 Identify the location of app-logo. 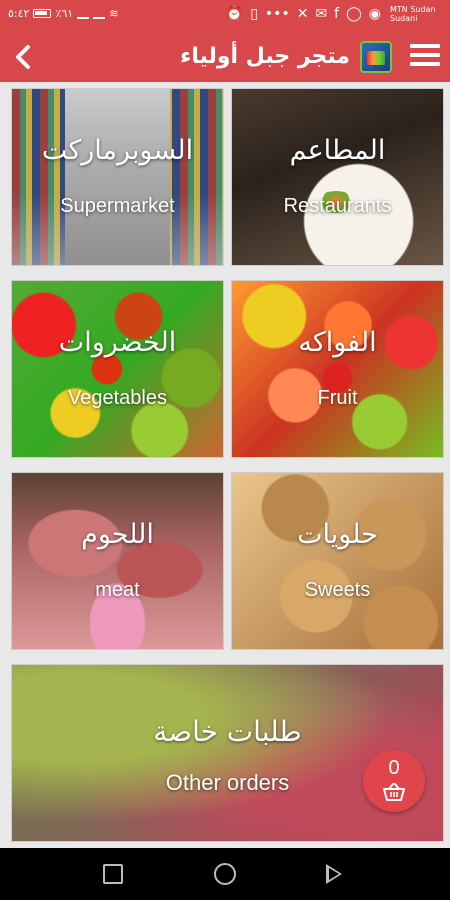
(376, 57).